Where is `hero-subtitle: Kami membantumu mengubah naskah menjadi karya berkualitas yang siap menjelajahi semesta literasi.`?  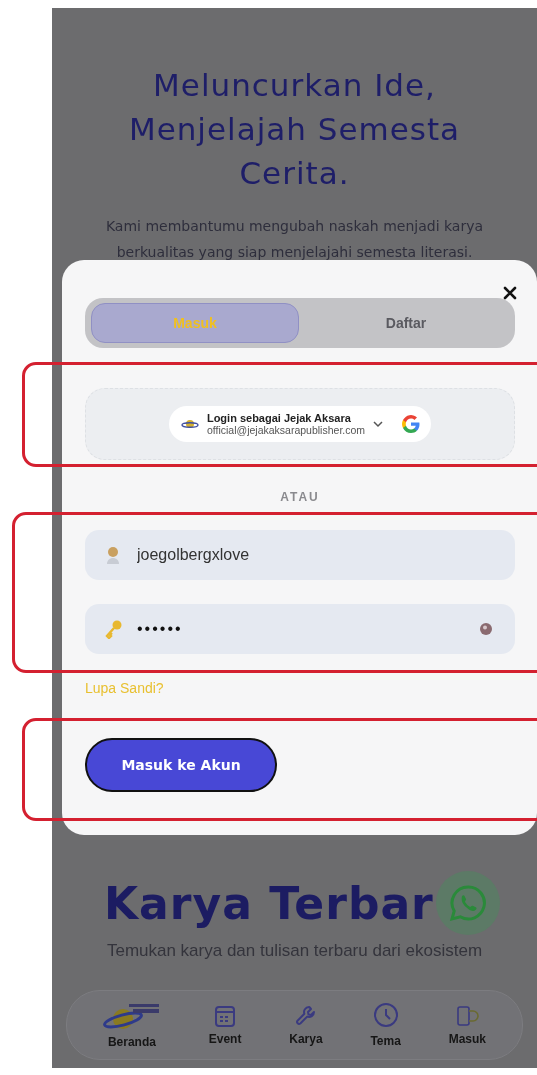
hero-subtitle: Kami membantumu mengubah naskah menjadi karya berkualitas yang siap menjelajahi semesta literasi. is located at coordinates (294, 239).